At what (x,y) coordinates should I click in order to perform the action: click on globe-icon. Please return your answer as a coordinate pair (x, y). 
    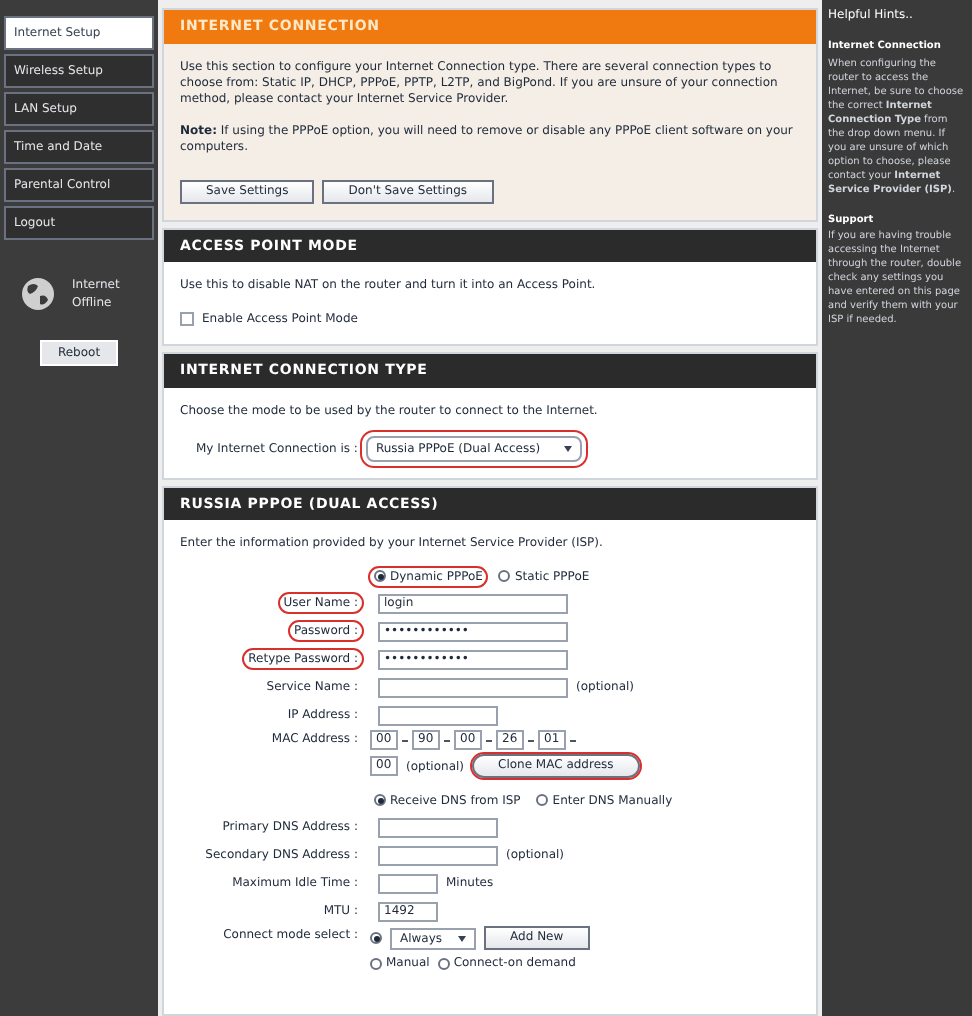
    Looking at the image, I should click on (38, 294).